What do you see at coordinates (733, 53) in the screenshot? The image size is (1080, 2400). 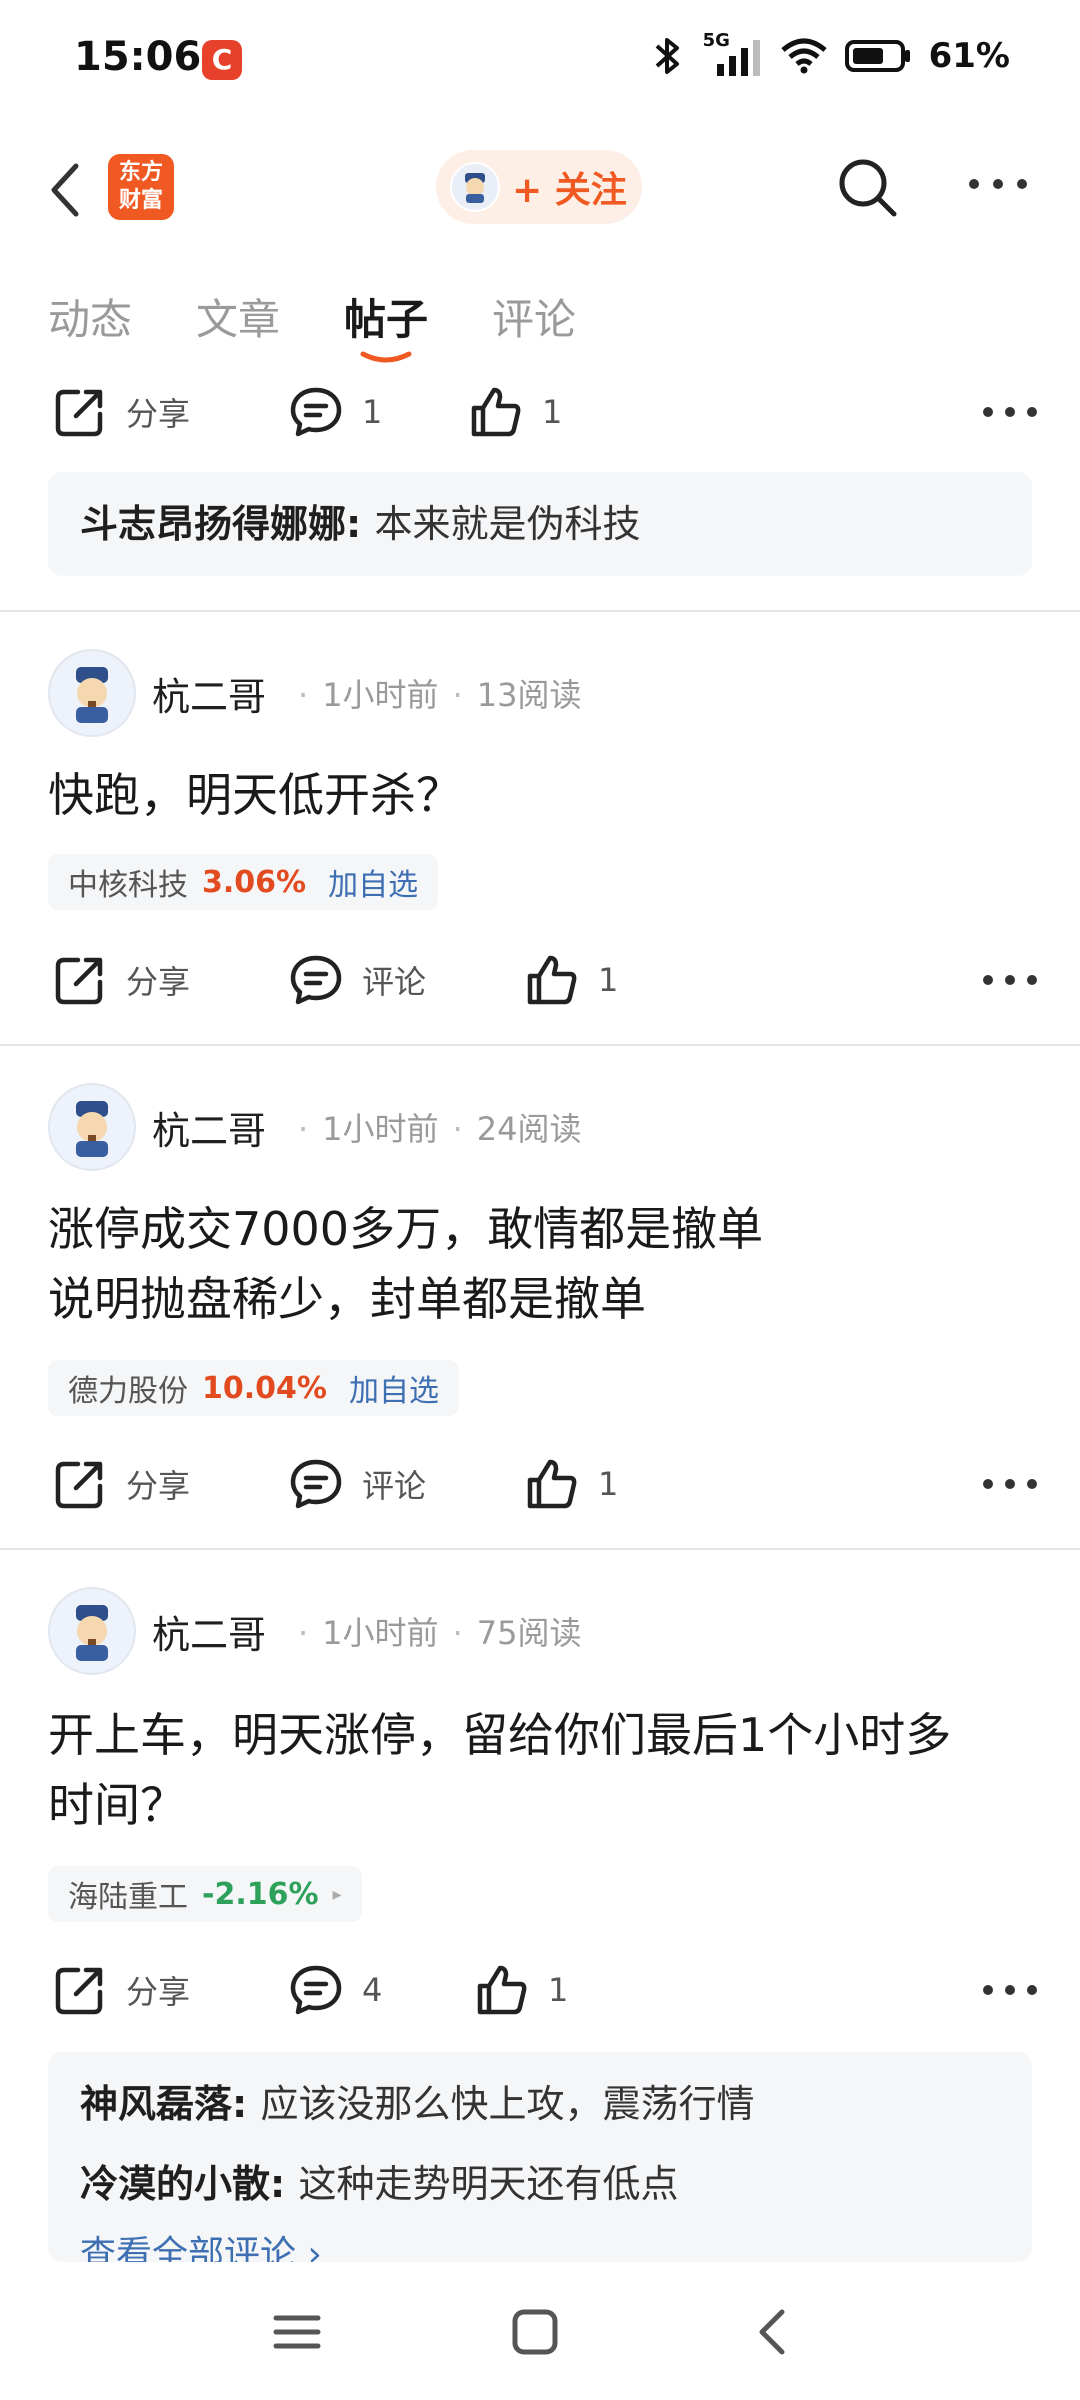 I see `cellular-signal-icon: 5G` at bounding box center [733, 53].